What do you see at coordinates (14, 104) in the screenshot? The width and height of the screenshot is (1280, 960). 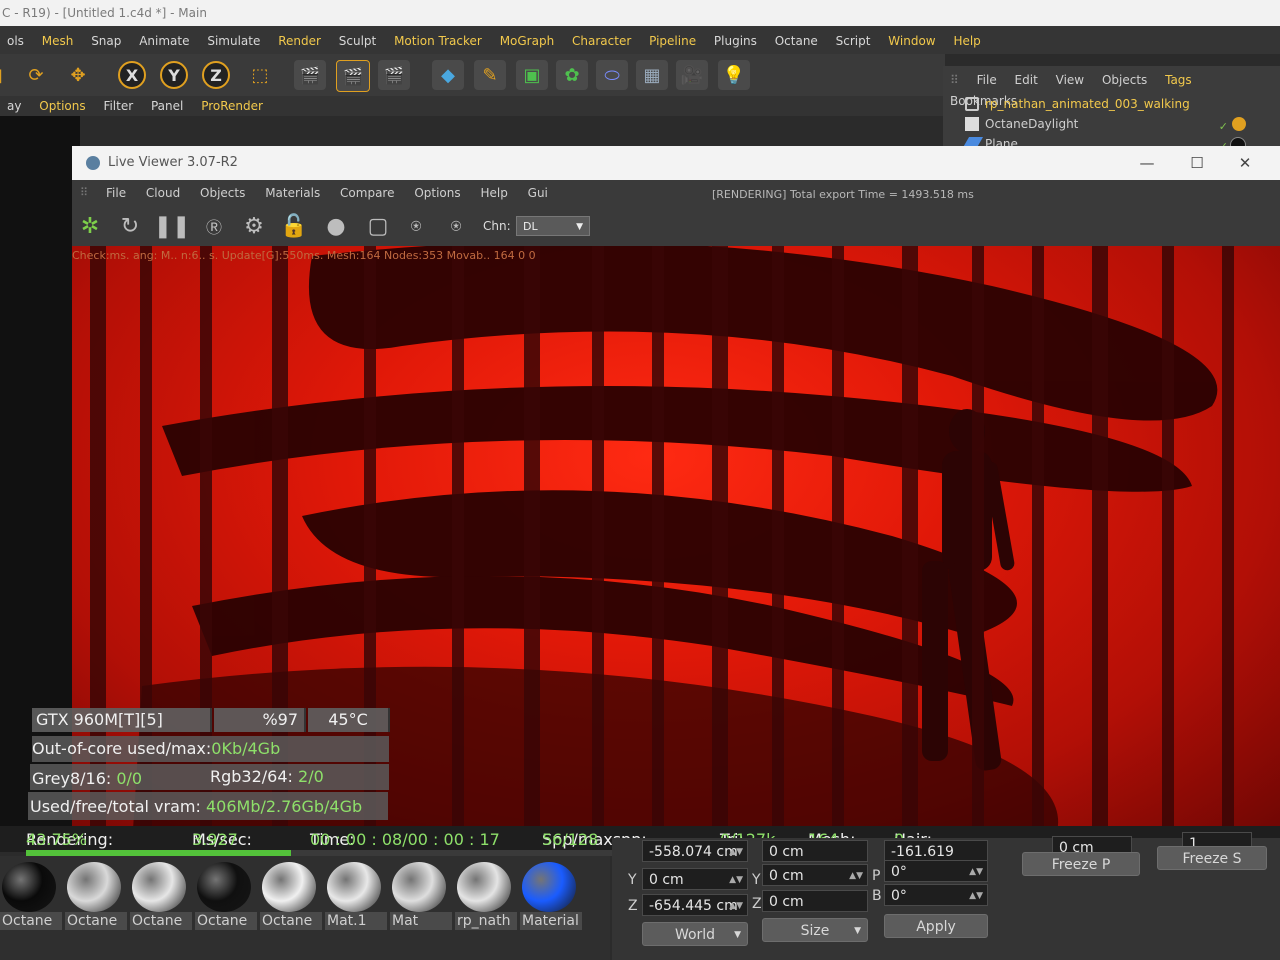 I see `viewport-menu-display: ay` at bounding box center [14, 104].